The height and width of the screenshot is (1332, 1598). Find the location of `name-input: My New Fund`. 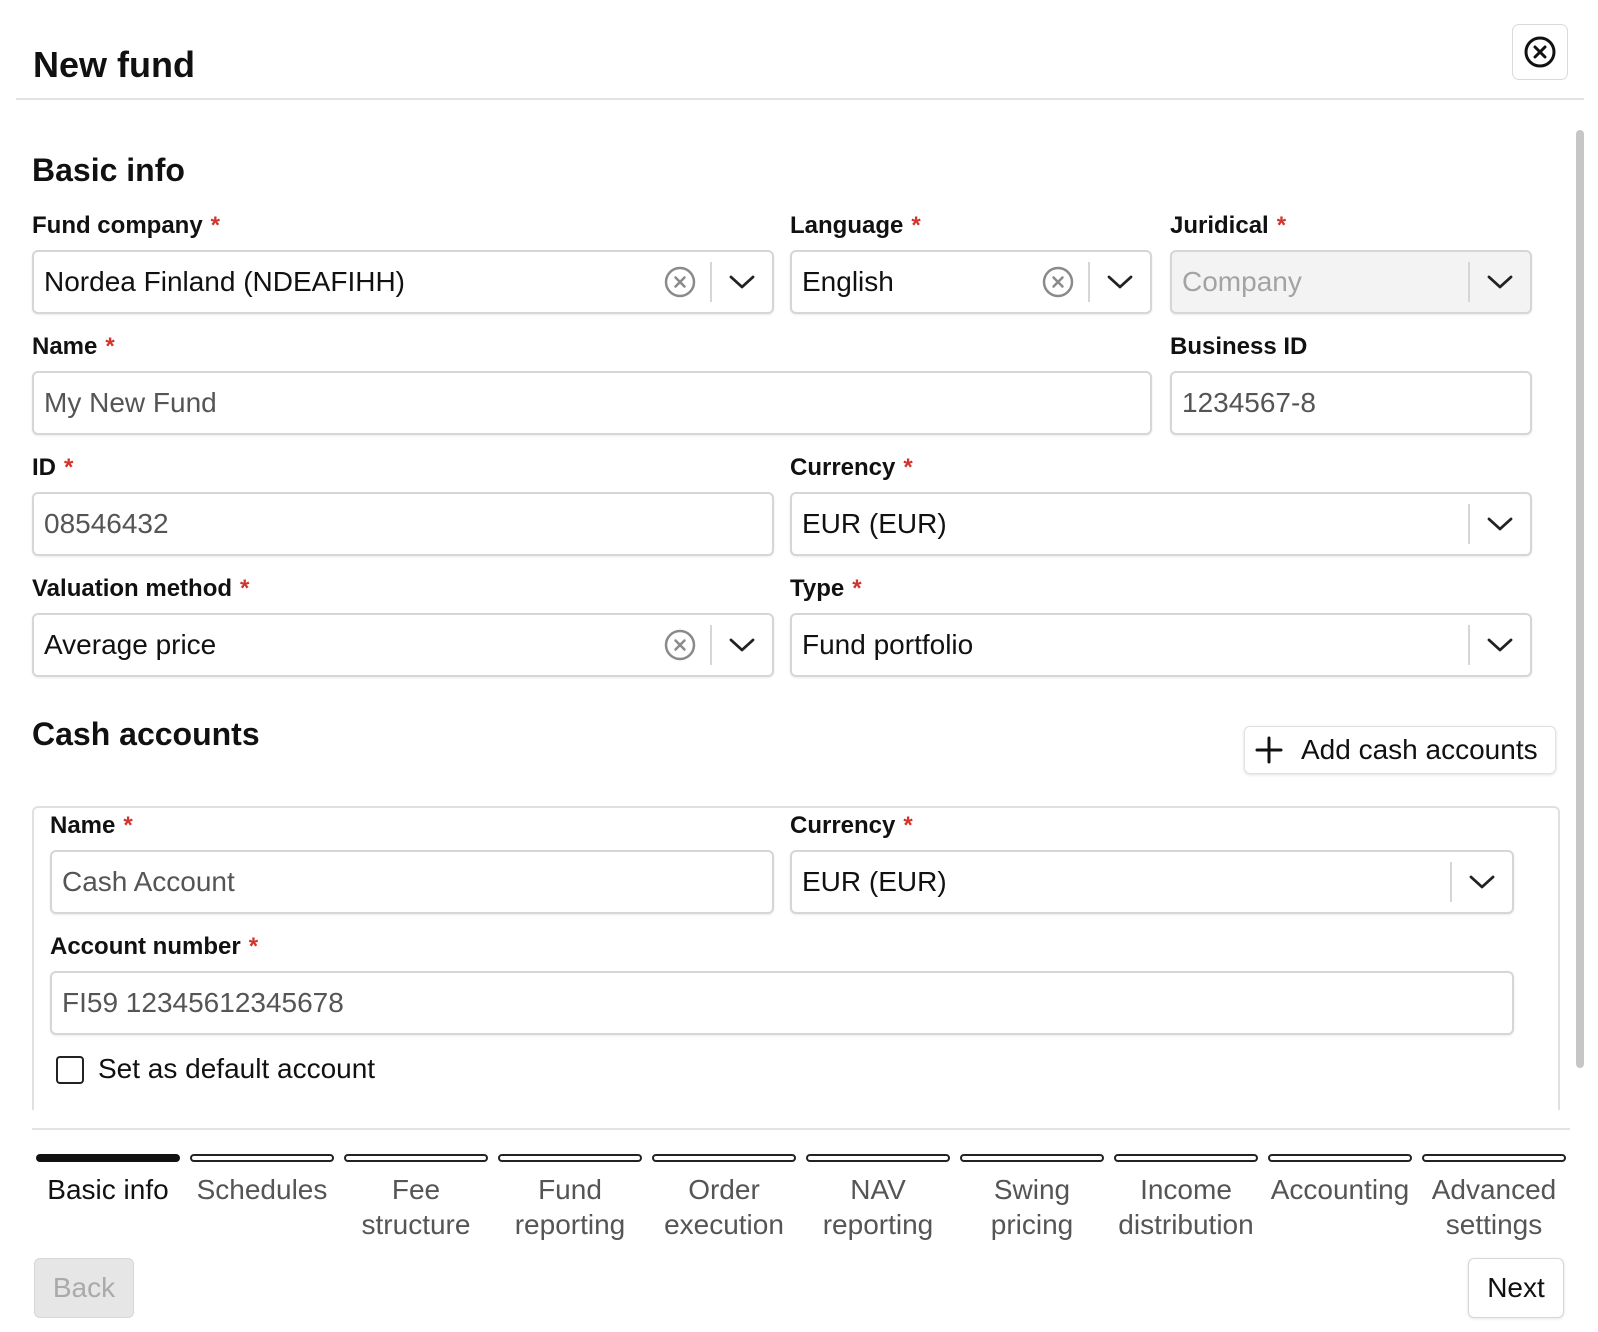

name-input: My New Fund is located at coordinates (592, 403).